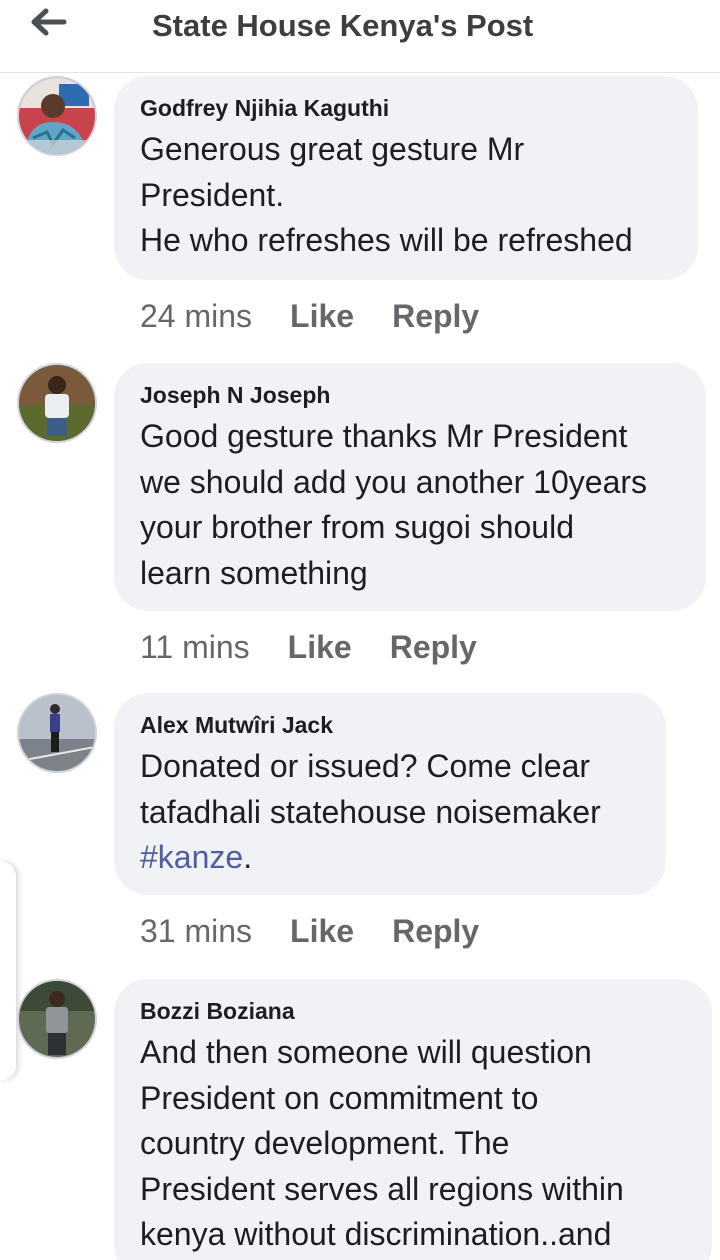 The height and width of the screenshot is (1260, 720). I want to click on comment-line: President serves all regions within, so click(382, 1188).